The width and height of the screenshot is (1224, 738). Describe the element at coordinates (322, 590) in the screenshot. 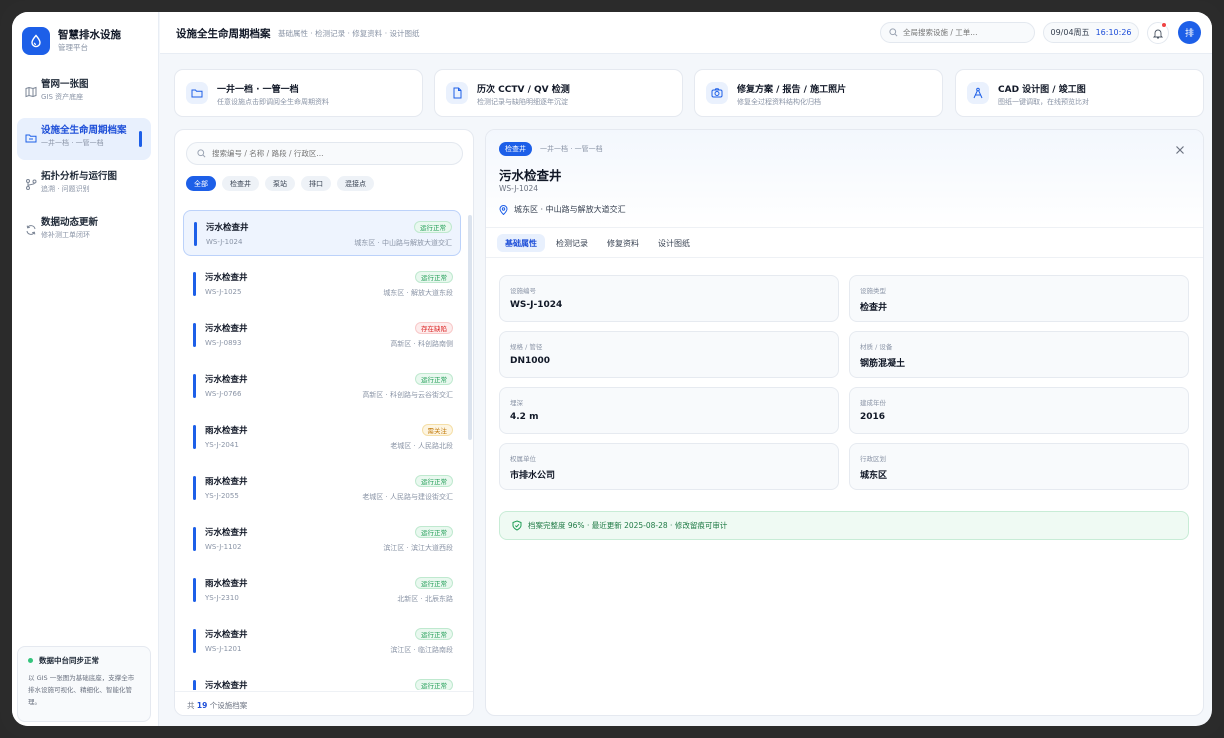

I see `list-item: 雨水检查井 YS-J-2310 北新区 · 北辰东路 运行正常` at that location.